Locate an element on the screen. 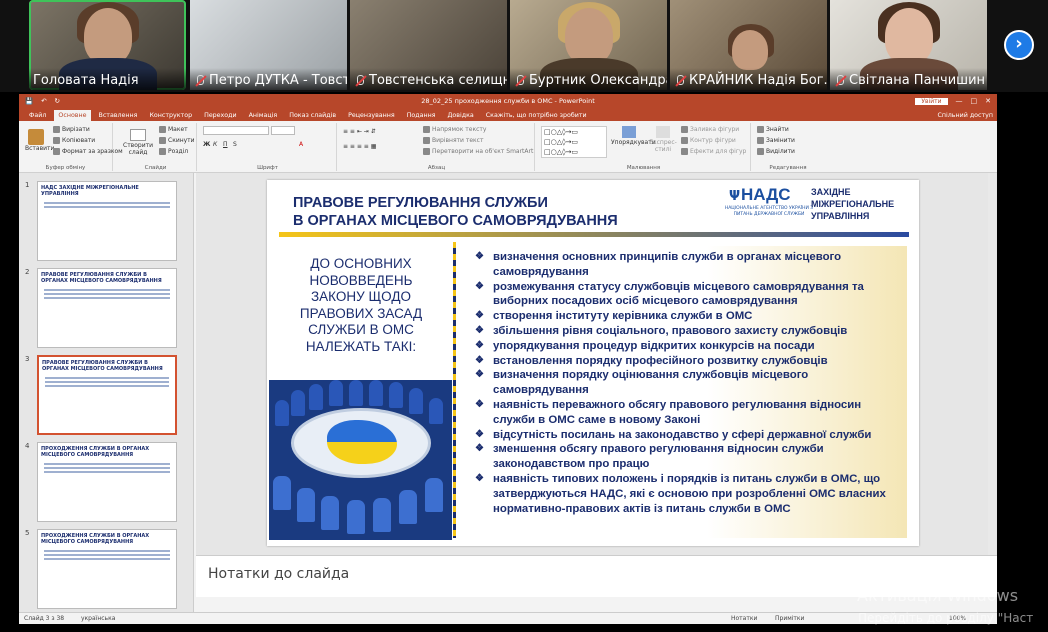 This screenshot has width=1048, height=632. group-label: Редагування is located at coordinates (788, 168).